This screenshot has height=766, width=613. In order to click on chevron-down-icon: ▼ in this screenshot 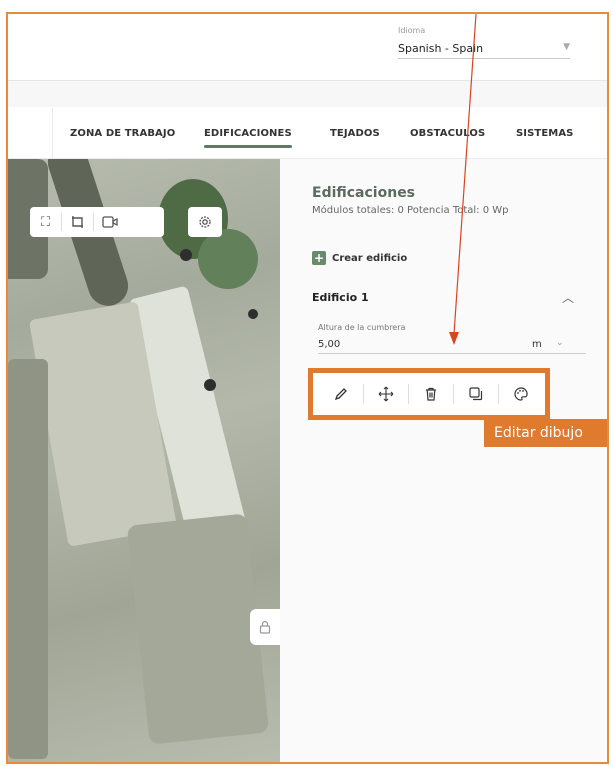, I will do `click(566, 47)`.